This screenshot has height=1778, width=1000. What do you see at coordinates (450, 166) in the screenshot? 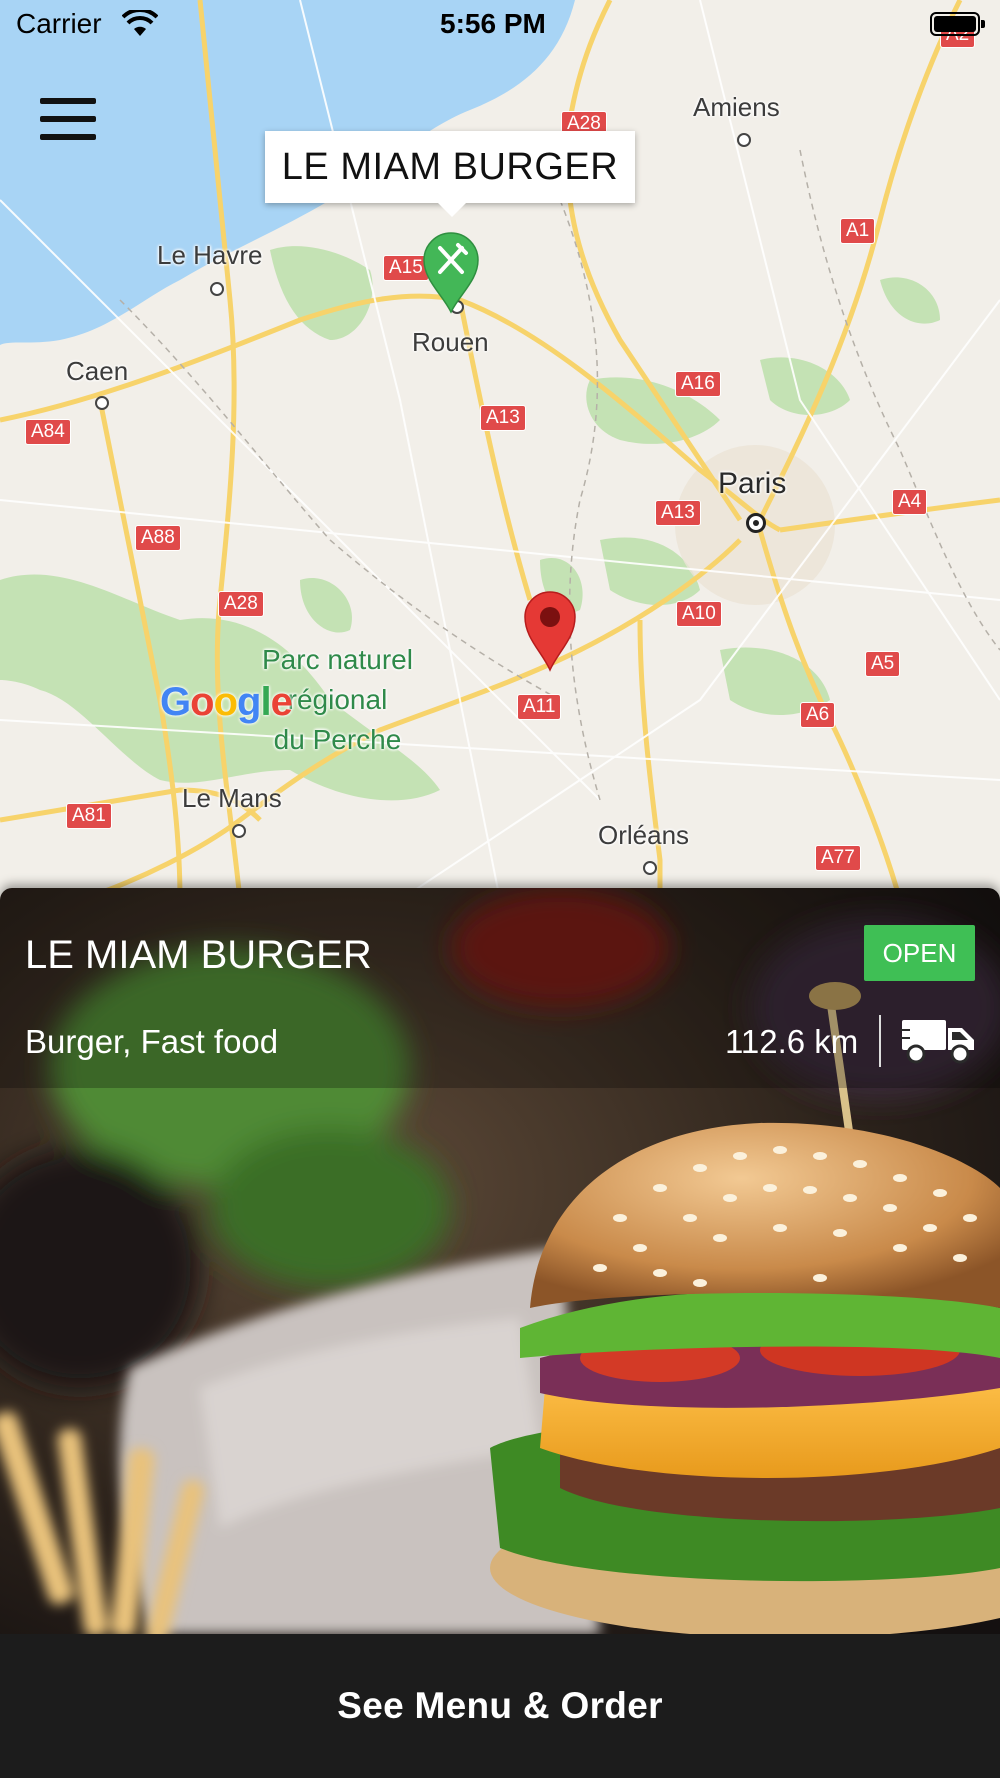
I see `marker-callout-title: LE MIAM BURGER` at bounding box center [450, 166].